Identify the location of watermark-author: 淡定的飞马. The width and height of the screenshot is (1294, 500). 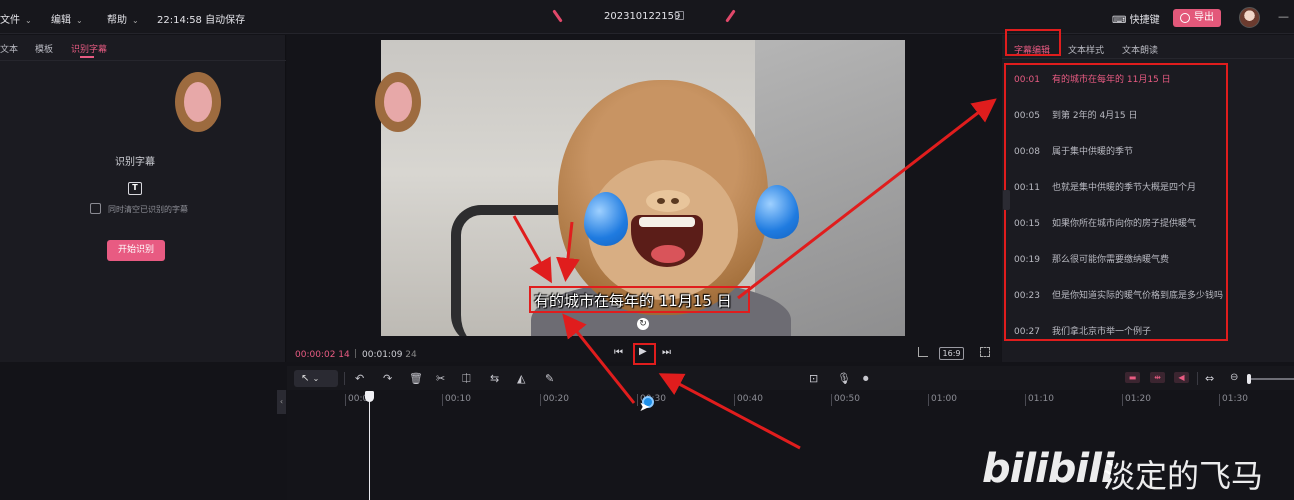
(1183, 476).